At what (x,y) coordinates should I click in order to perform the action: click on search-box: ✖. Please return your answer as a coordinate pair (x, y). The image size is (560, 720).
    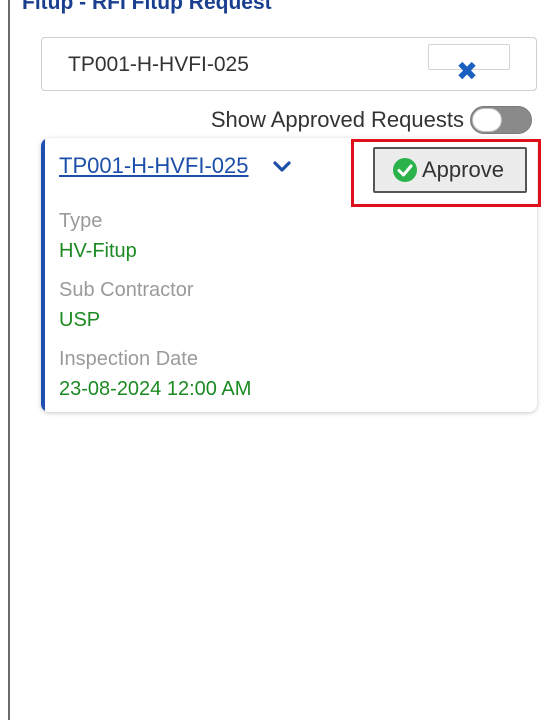
    Looking at the image, I should click on (289, 64).